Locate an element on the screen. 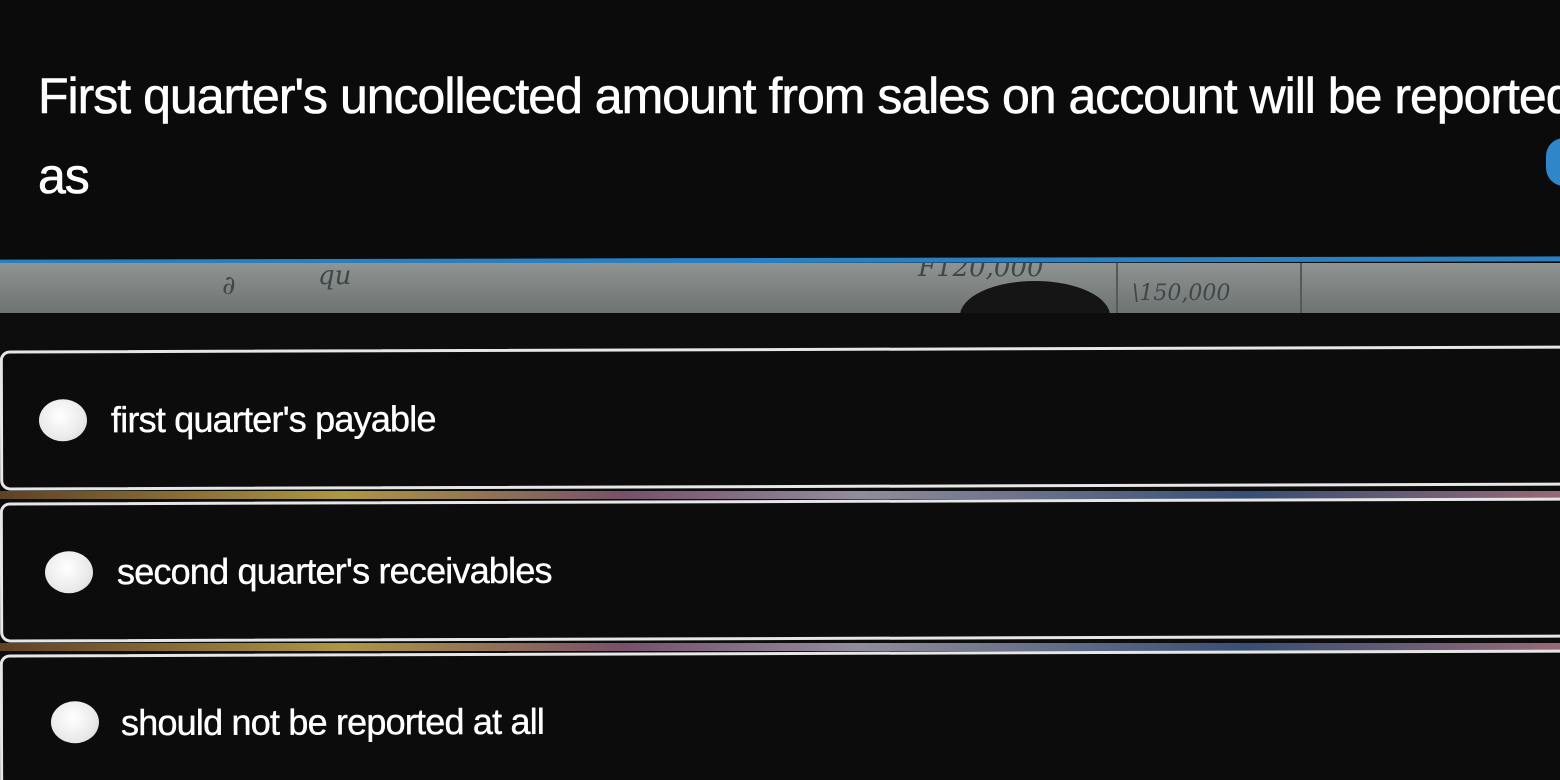  answer-option-label: first quarter's payable is located at coordinates (273, 419).